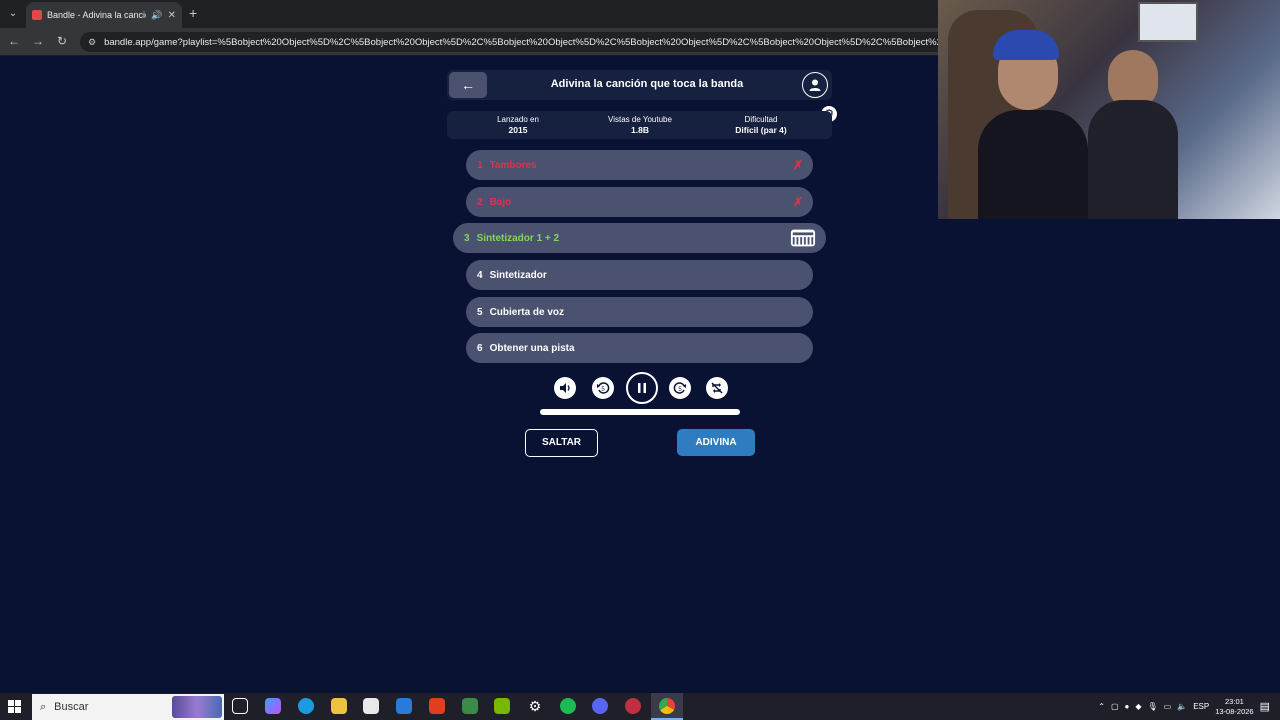  What do you see at coordinates (1189, 706) in the screenshot?
I see `system-tray: ⌃ ▢ ● ◆ 🎙 ▭ 🔈 ESP 23:01 13-08-2026 ▤` at bounding box center [1189, 706].